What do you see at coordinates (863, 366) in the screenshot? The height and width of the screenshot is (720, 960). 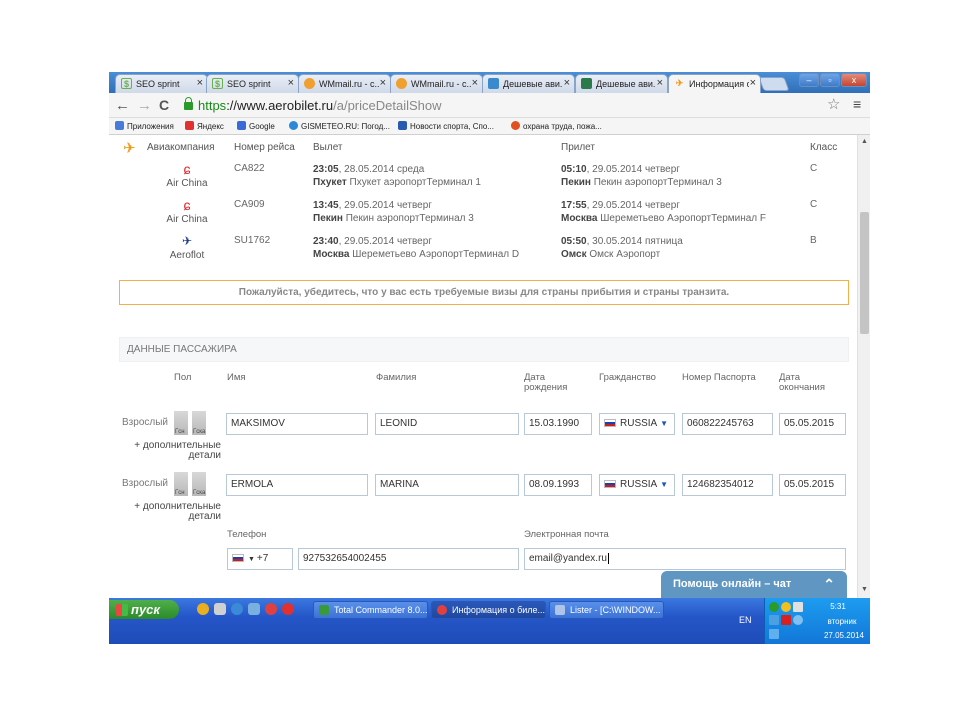 I see `page-scrollbar: ▲ ▼` at bounding box center [863, 366].